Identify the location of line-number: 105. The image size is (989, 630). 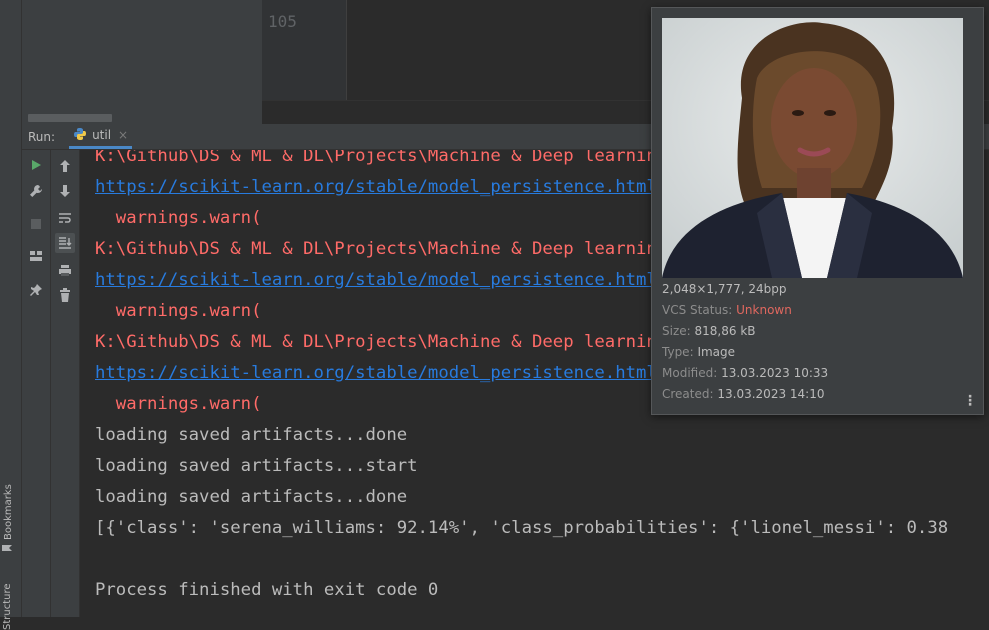
(282, 21).